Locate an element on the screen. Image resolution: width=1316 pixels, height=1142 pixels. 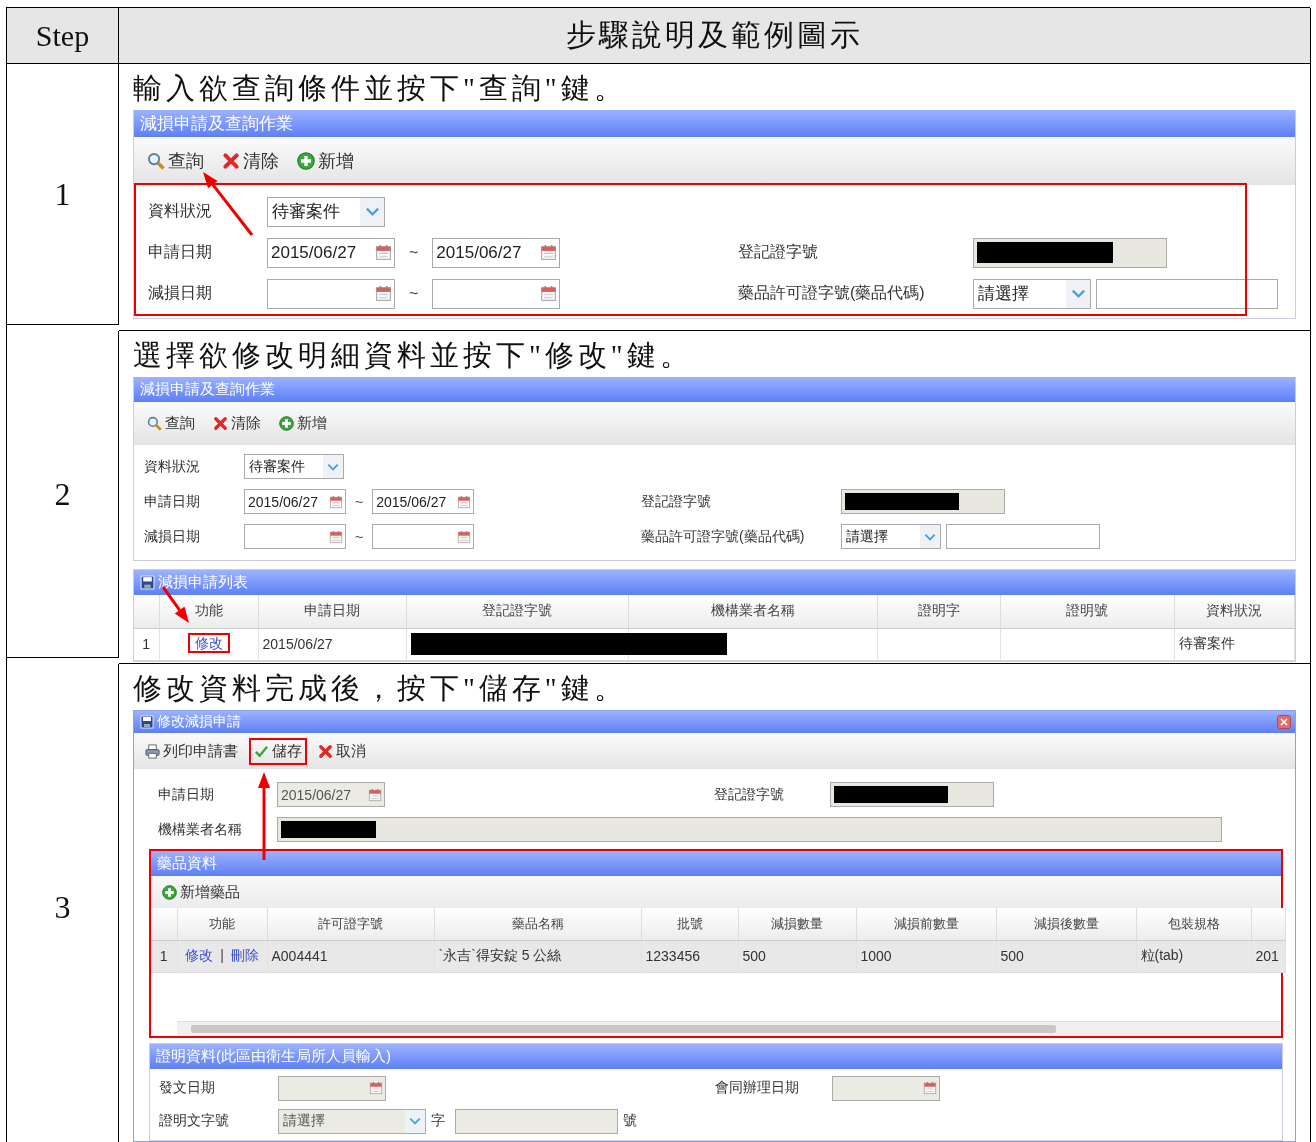
row-action-link: 刪除 is located at coordinates (244, 955).